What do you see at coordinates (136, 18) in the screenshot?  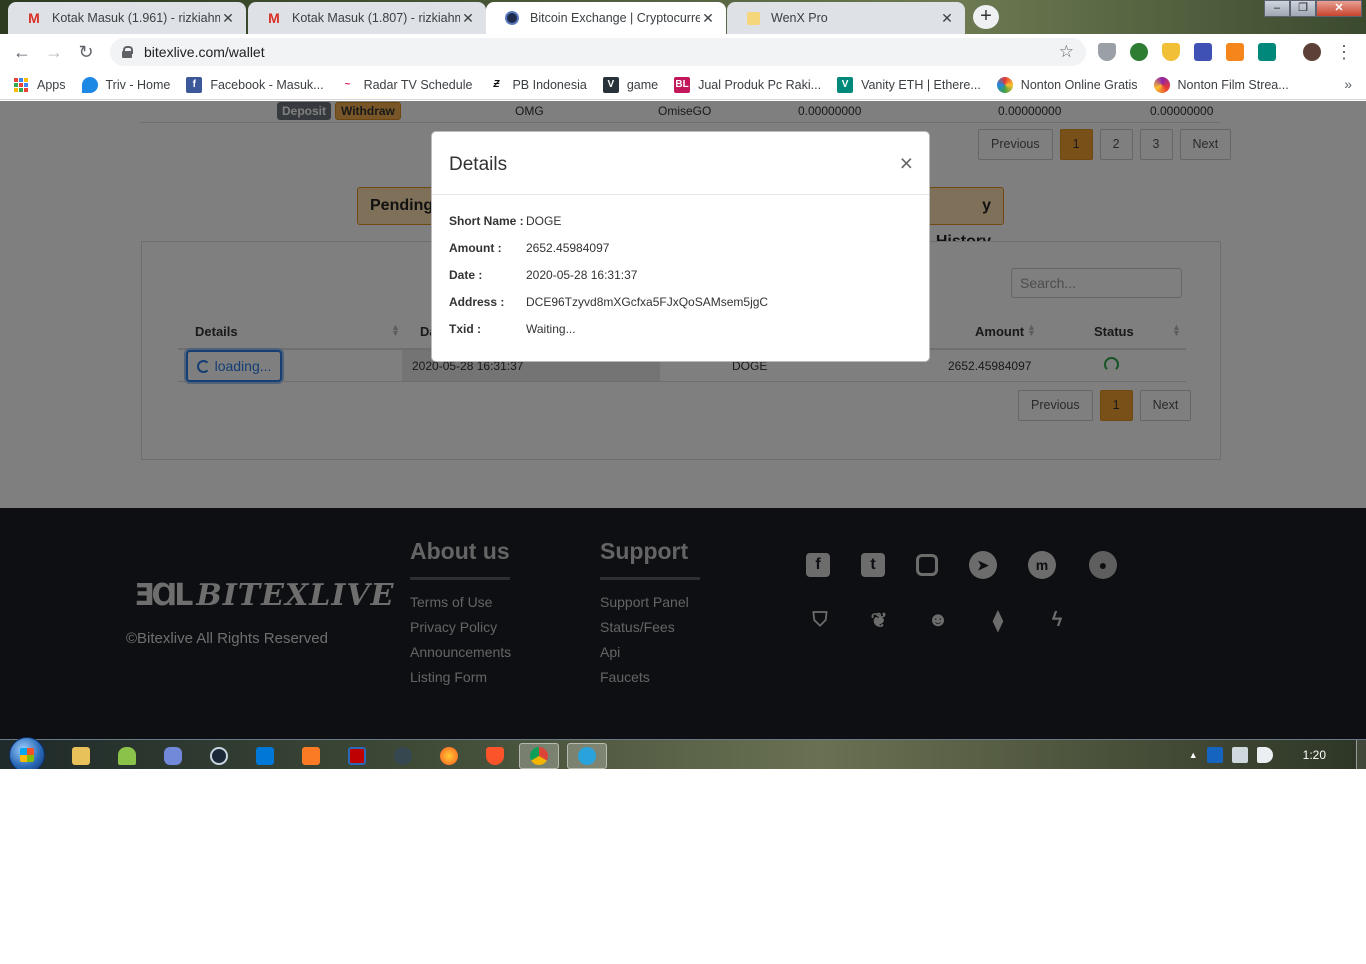 I see `tab-title: Kotak Masuk (1.961) - rizkiahmad` at bounding box center [136, 18].